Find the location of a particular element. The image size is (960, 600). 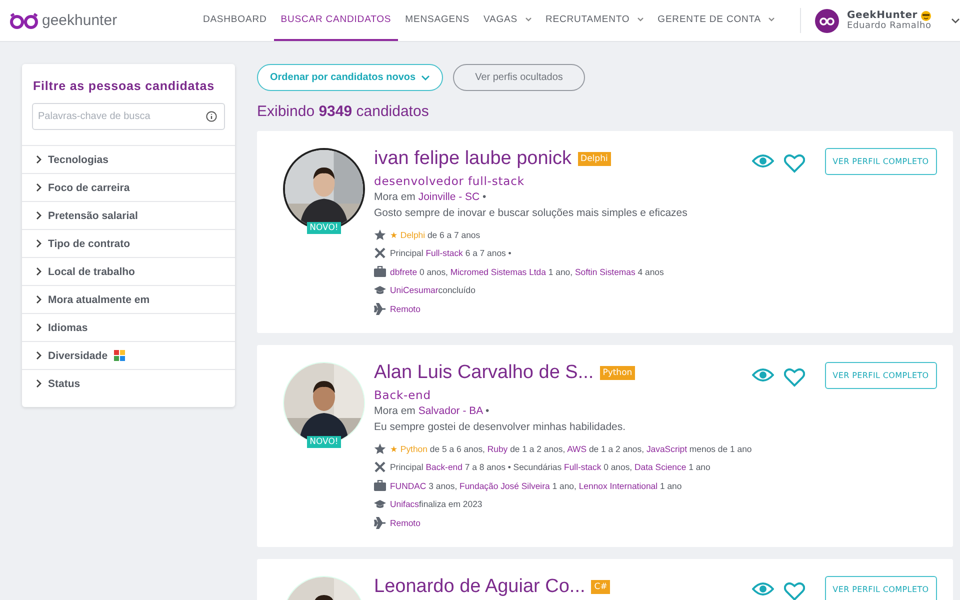

detail-line: Principal Back-end 7 a 8 anos • Secundárias Full-stack 0 anos, Data Science 1 ano is located at coordinates (550, 467).